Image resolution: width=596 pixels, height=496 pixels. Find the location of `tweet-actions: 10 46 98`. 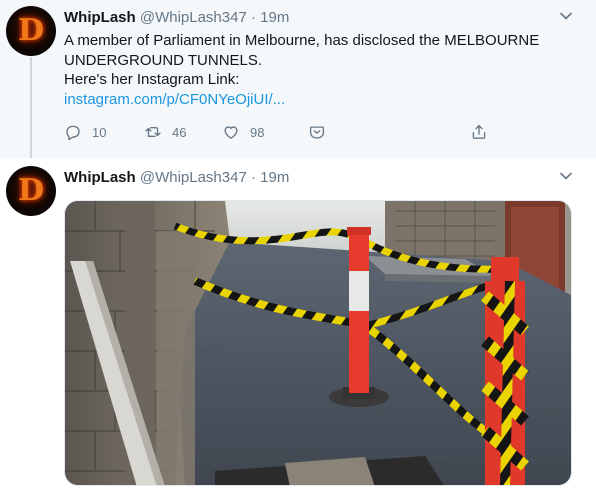

tweet-actions: 10 46 98 is located at coordinates (294, 132).